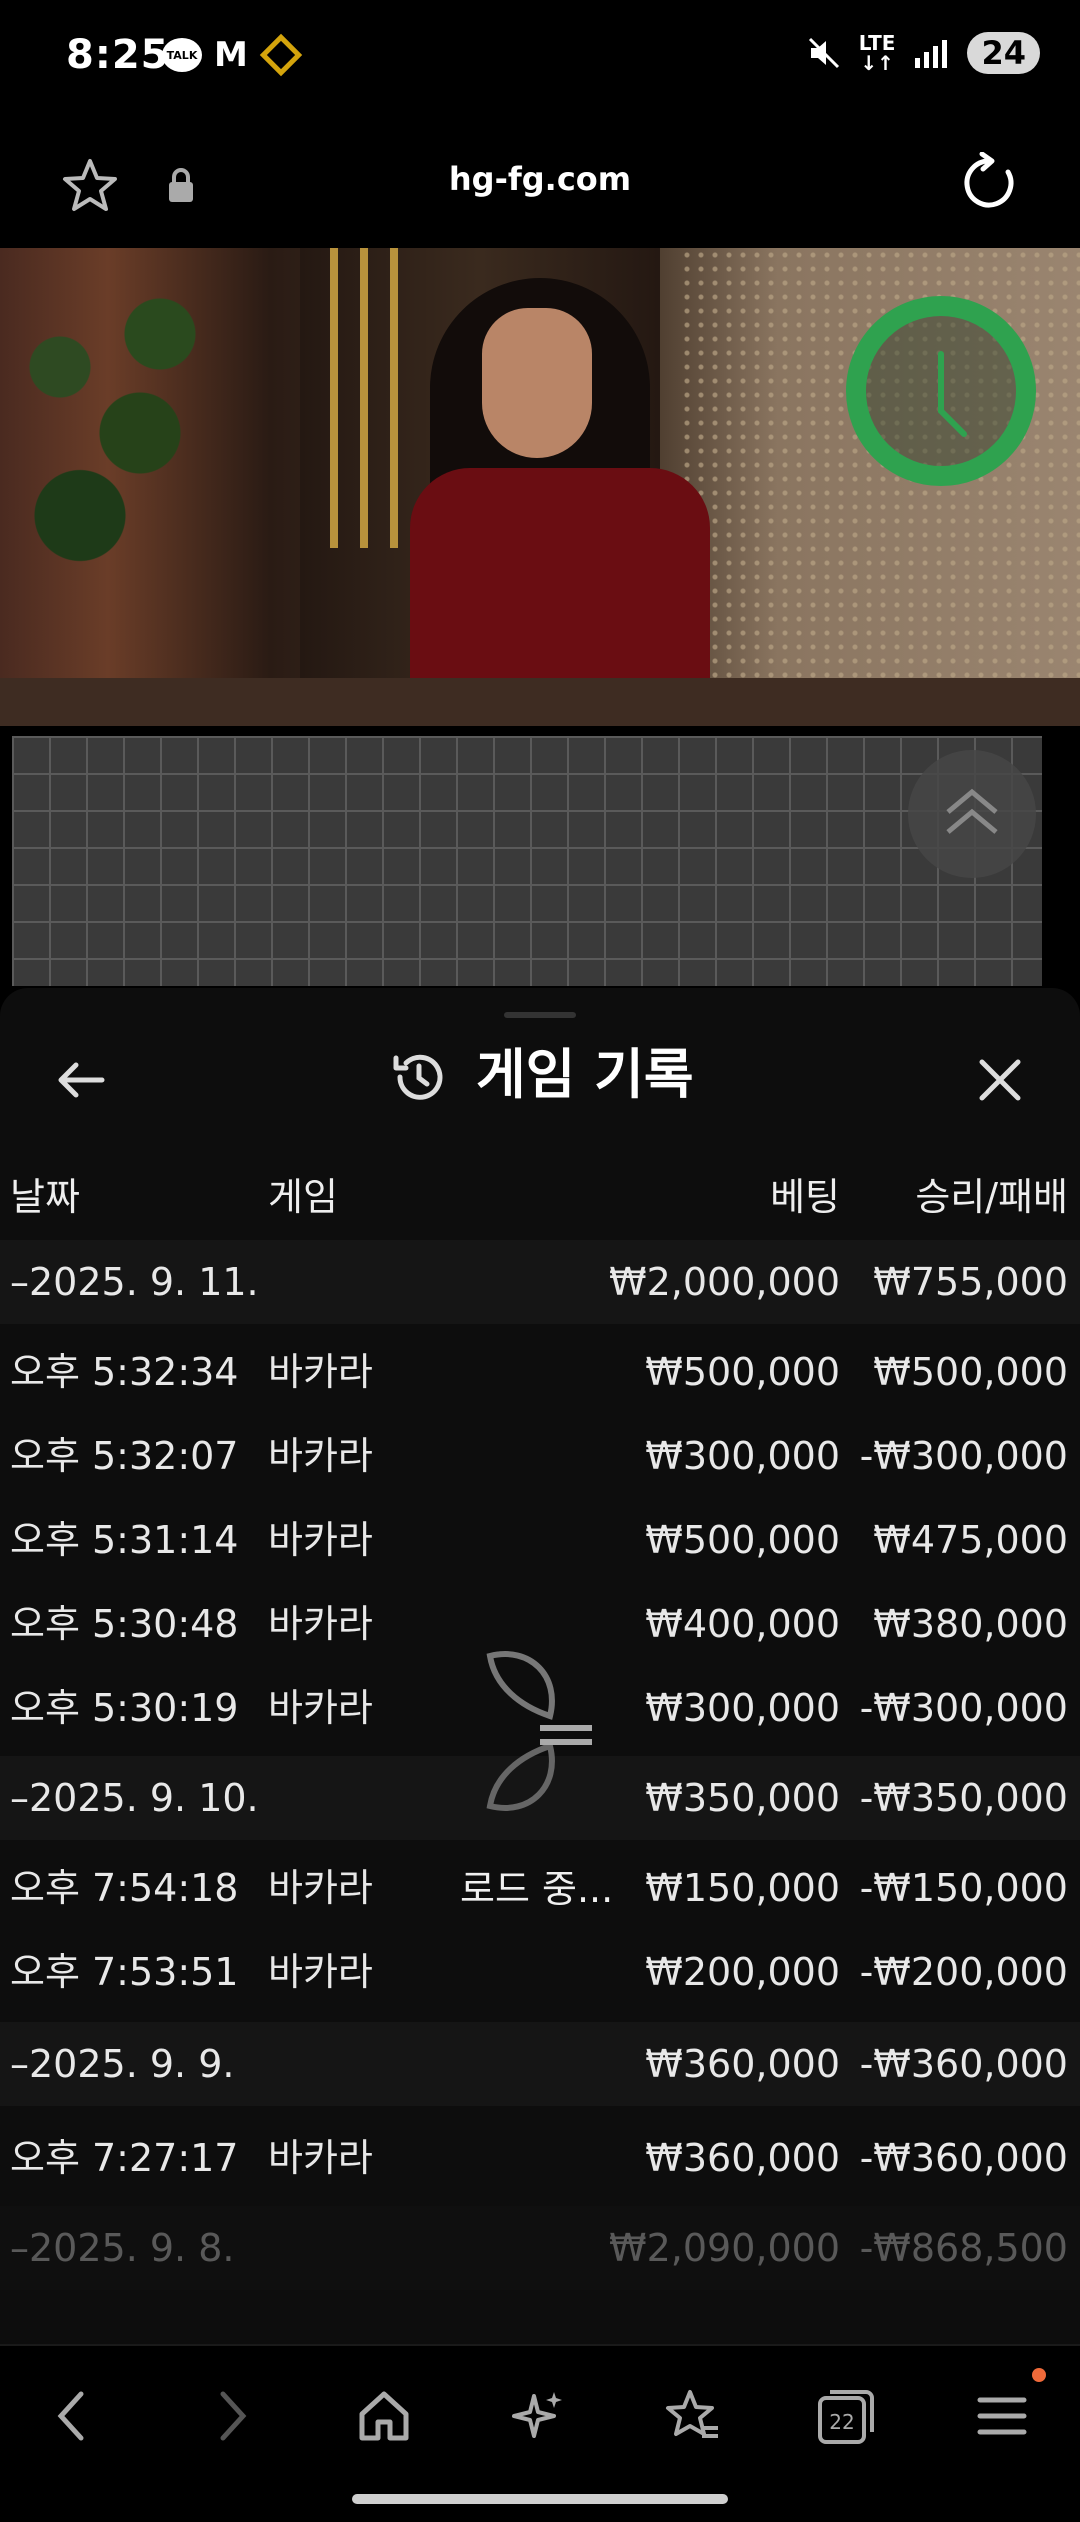  Describe the element at coordinates (82, 1080) in the screenshot. I see `back-arrow-icon` at that location.